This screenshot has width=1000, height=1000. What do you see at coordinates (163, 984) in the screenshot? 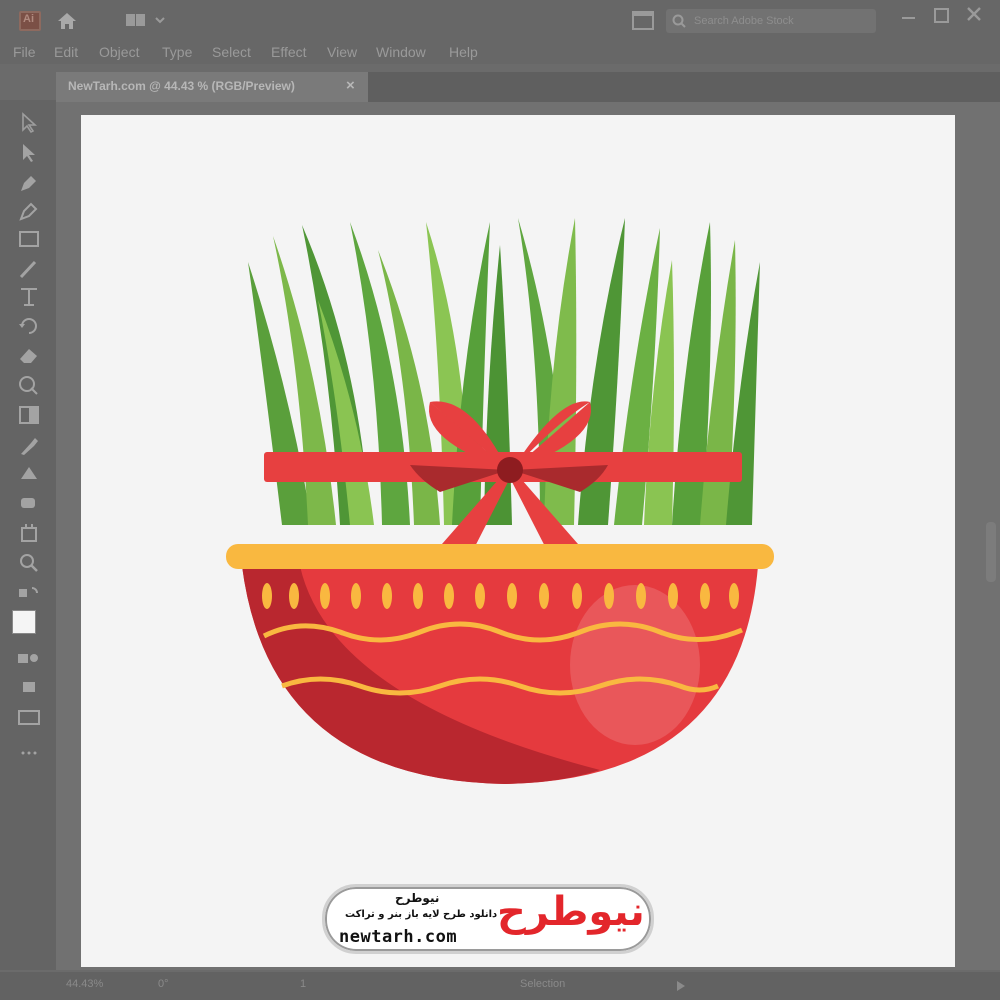
I see `rotation-value: 0°` at bounding box center [163, 984].